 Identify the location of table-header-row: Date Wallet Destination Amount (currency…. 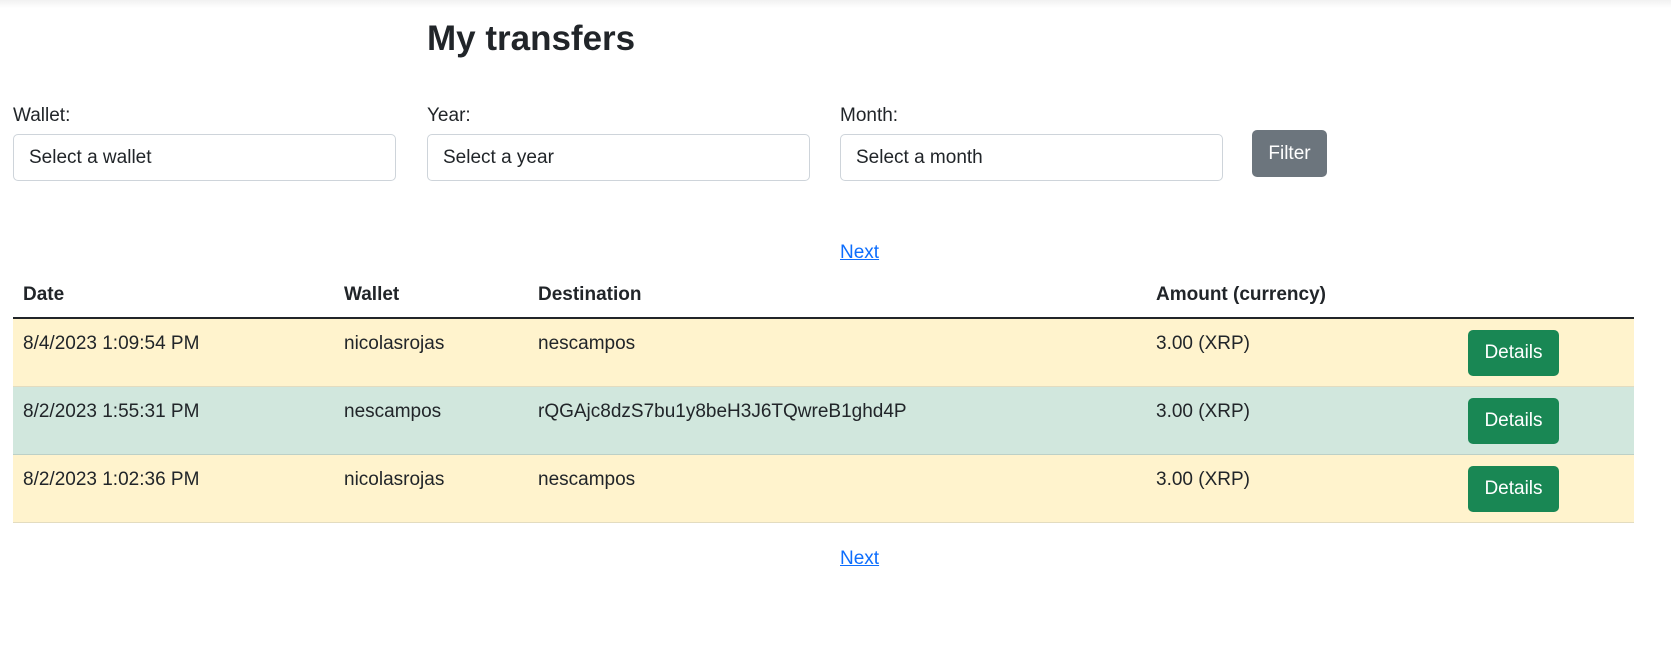
(823, 295).